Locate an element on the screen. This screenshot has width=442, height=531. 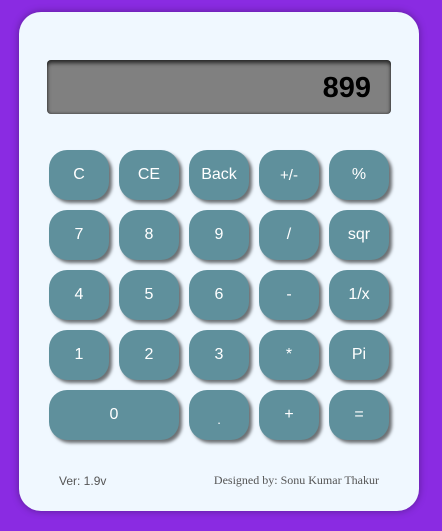
clear-button: C is located at coordinates (79, 175).